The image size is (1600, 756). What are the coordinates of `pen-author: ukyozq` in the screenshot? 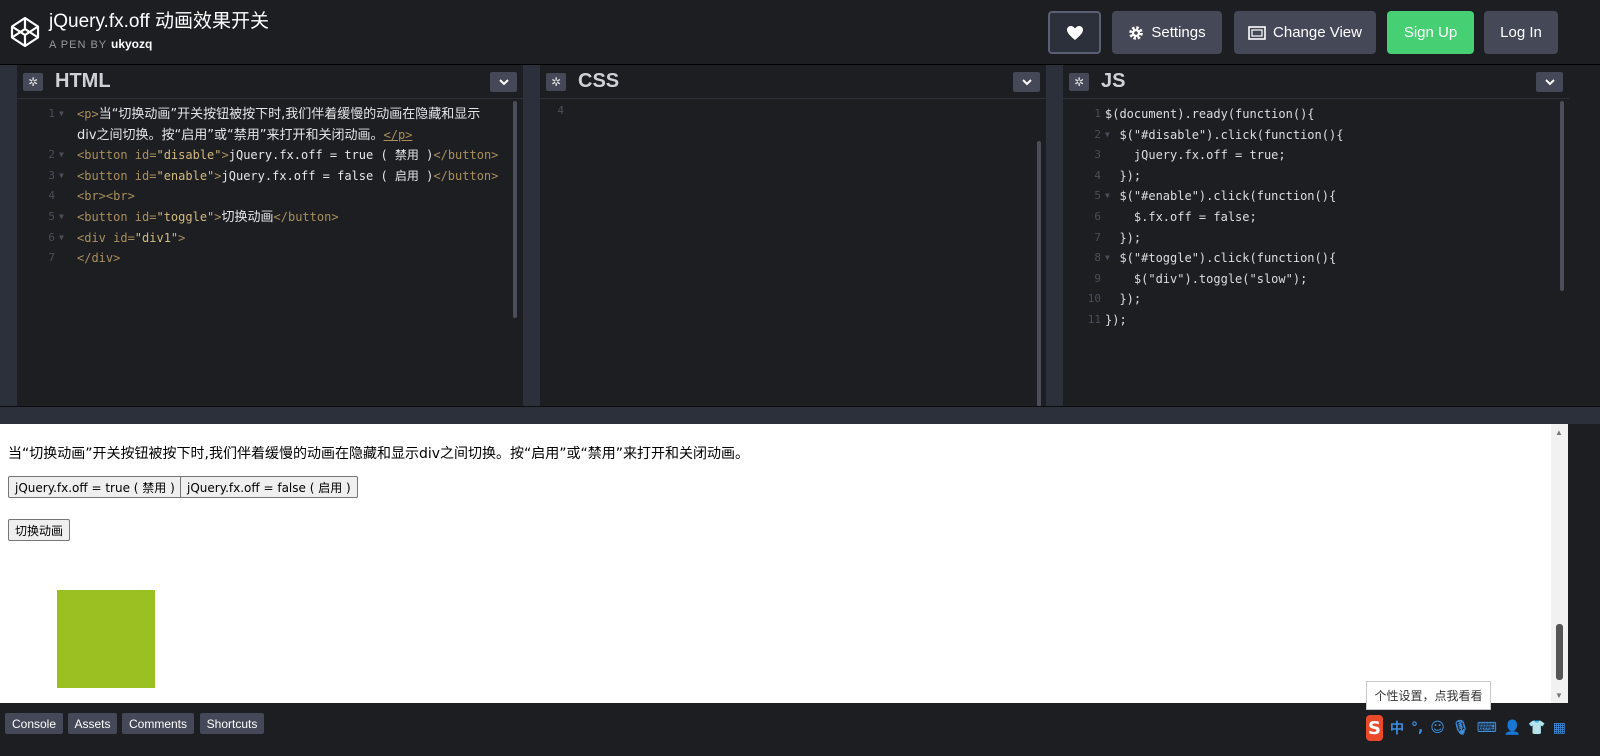 It's located at (131, 44).